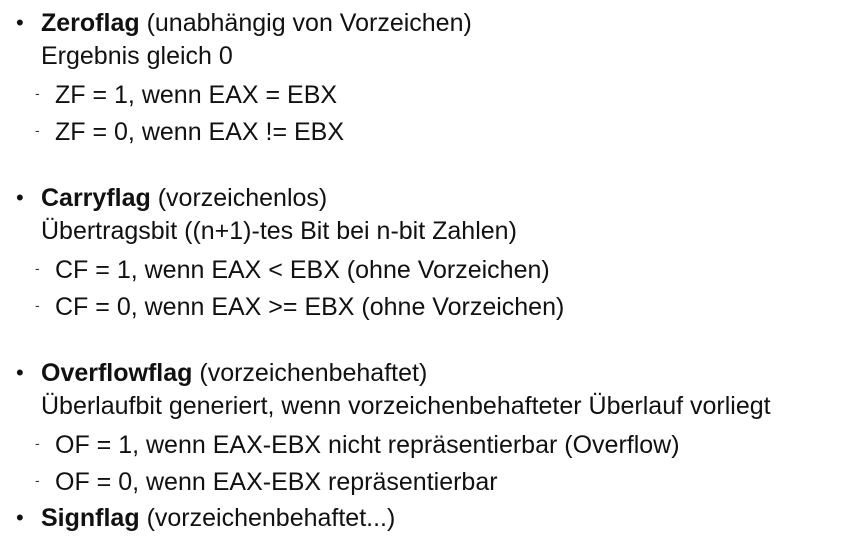 Image resolution: width=861 pixels, height=545 pixels. I want to click on flag-qualifier: (vorzeichenlos), so click(242, 198).